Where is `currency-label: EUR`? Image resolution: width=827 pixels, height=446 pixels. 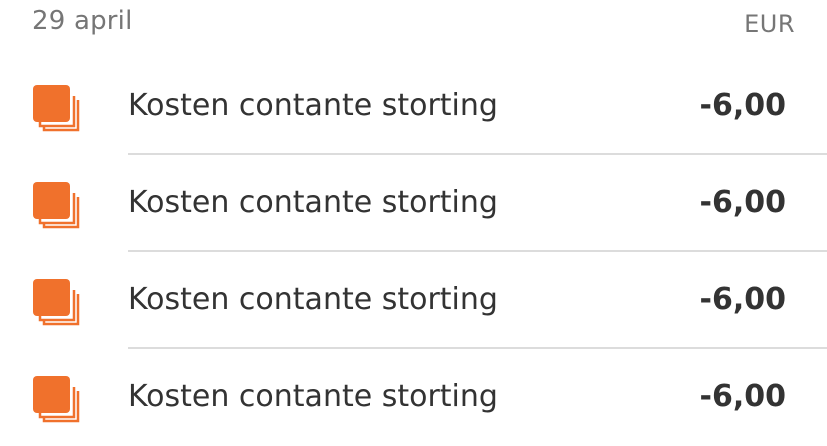 currency-label: EUR is located at coordinates (769, 24).